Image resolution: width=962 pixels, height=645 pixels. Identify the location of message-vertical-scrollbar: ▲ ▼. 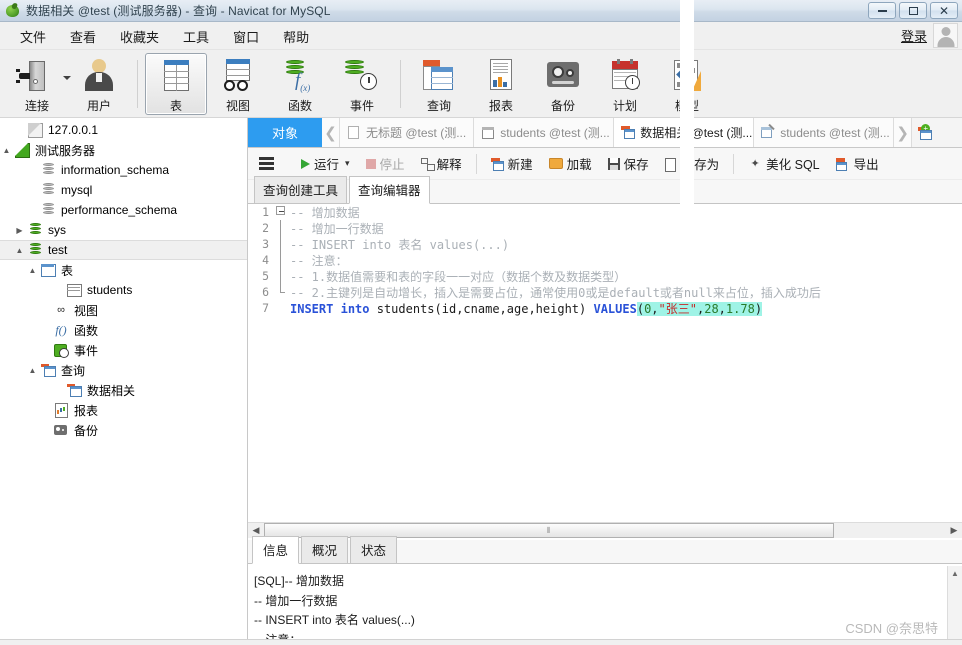
(954, 605).